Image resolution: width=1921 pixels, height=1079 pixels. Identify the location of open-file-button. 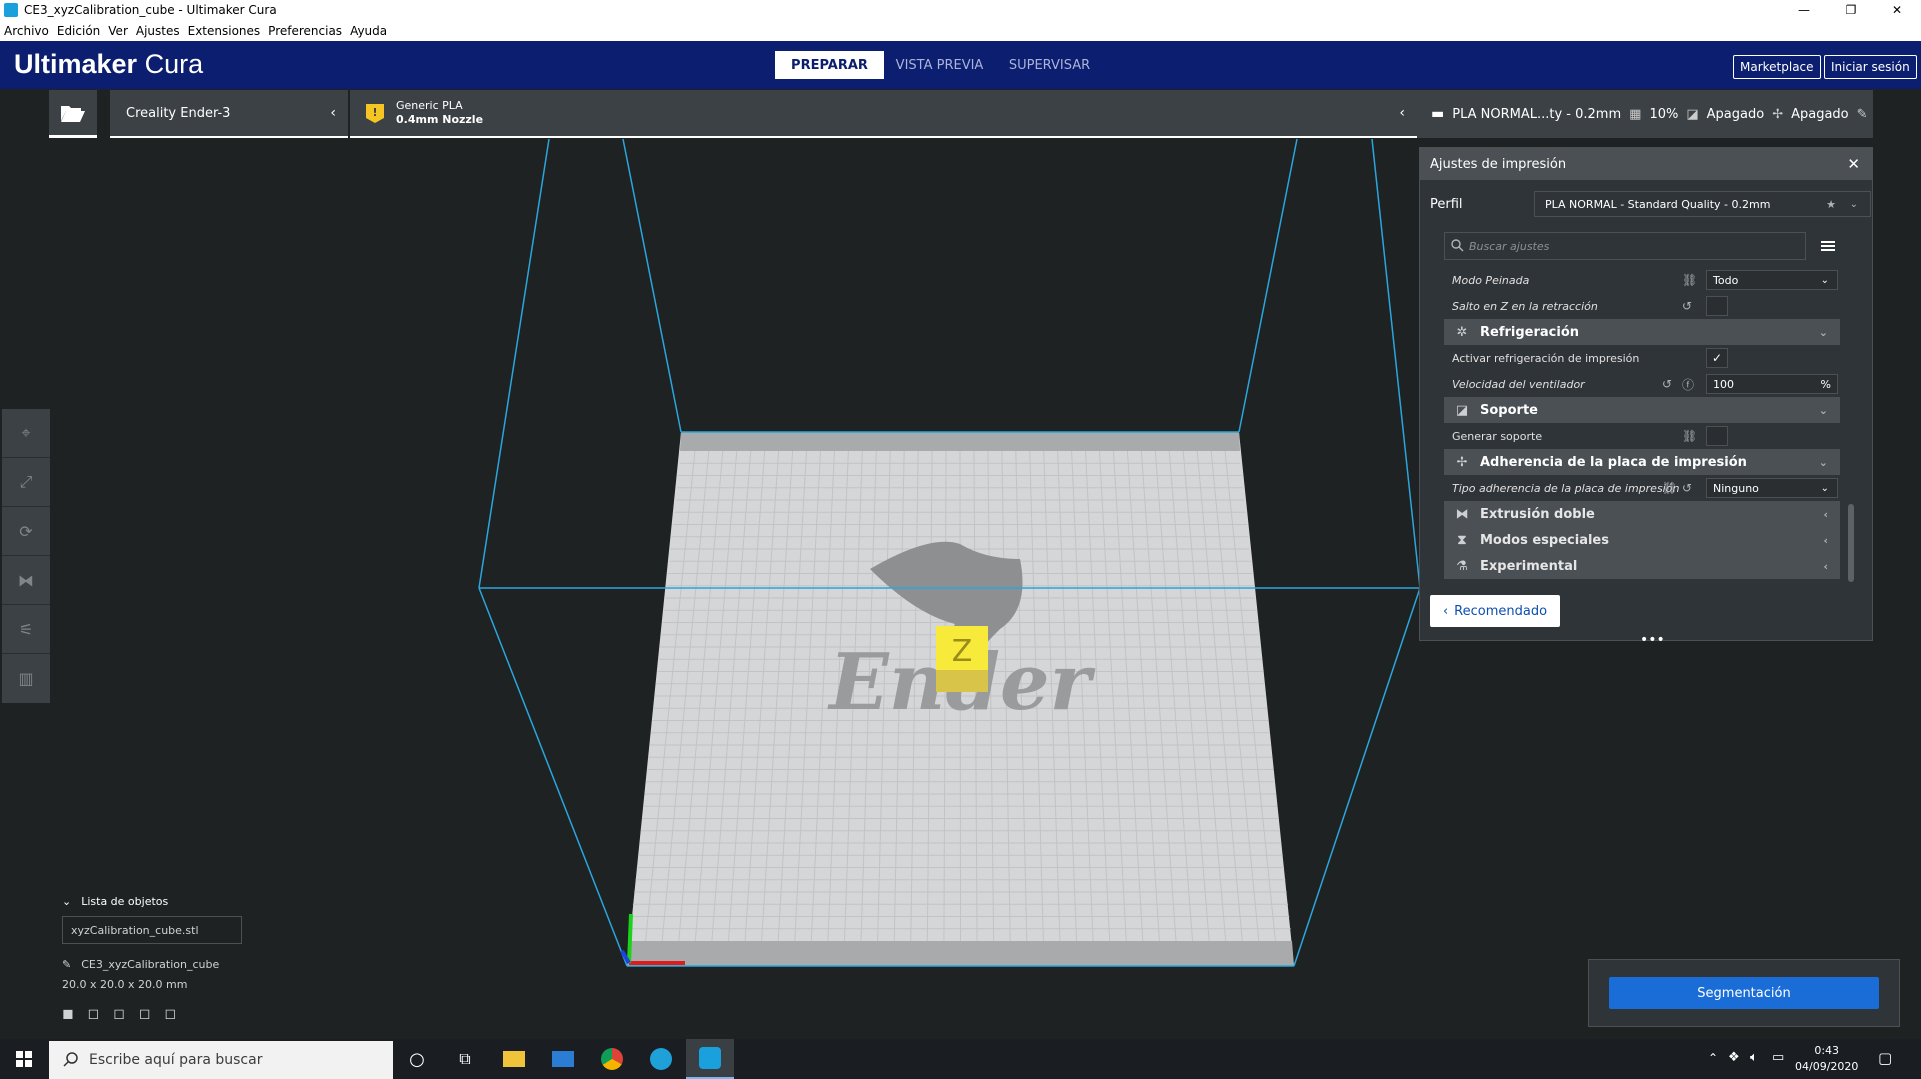
(73, 114).